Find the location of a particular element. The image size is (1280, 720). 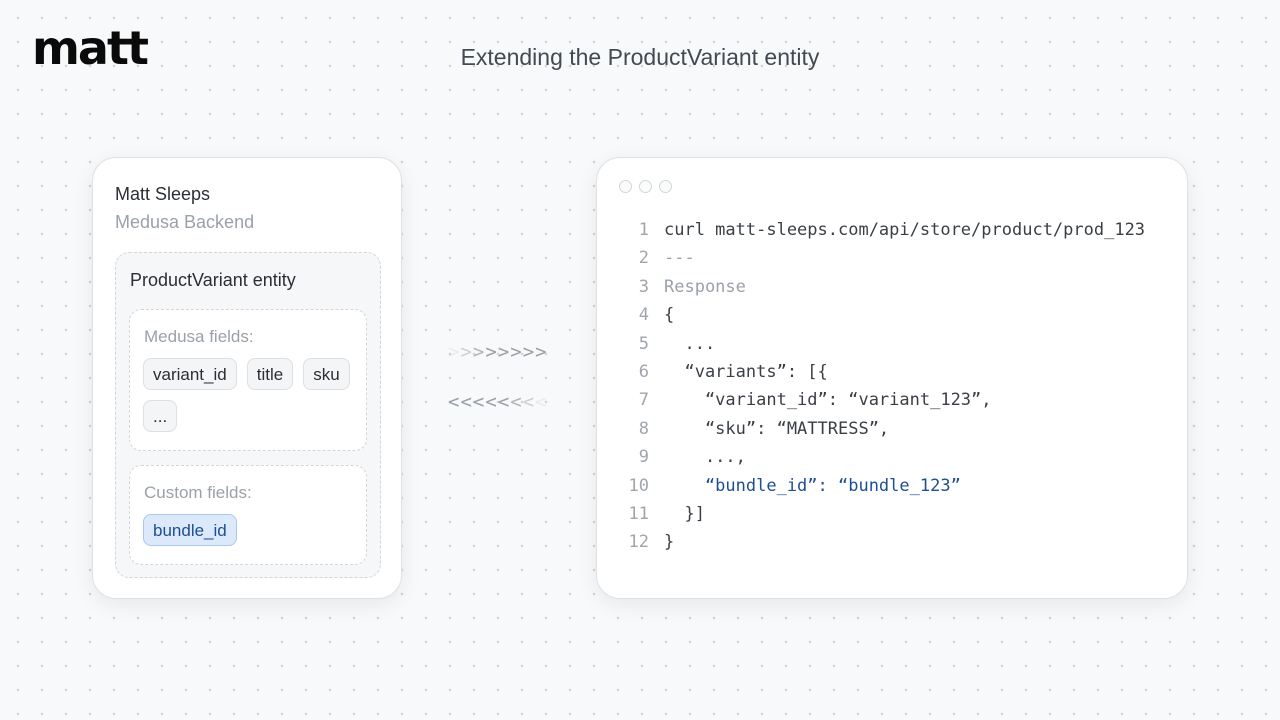

code-text: “bundle_id”: “bundle_123” is located at coordinates (812, 485).